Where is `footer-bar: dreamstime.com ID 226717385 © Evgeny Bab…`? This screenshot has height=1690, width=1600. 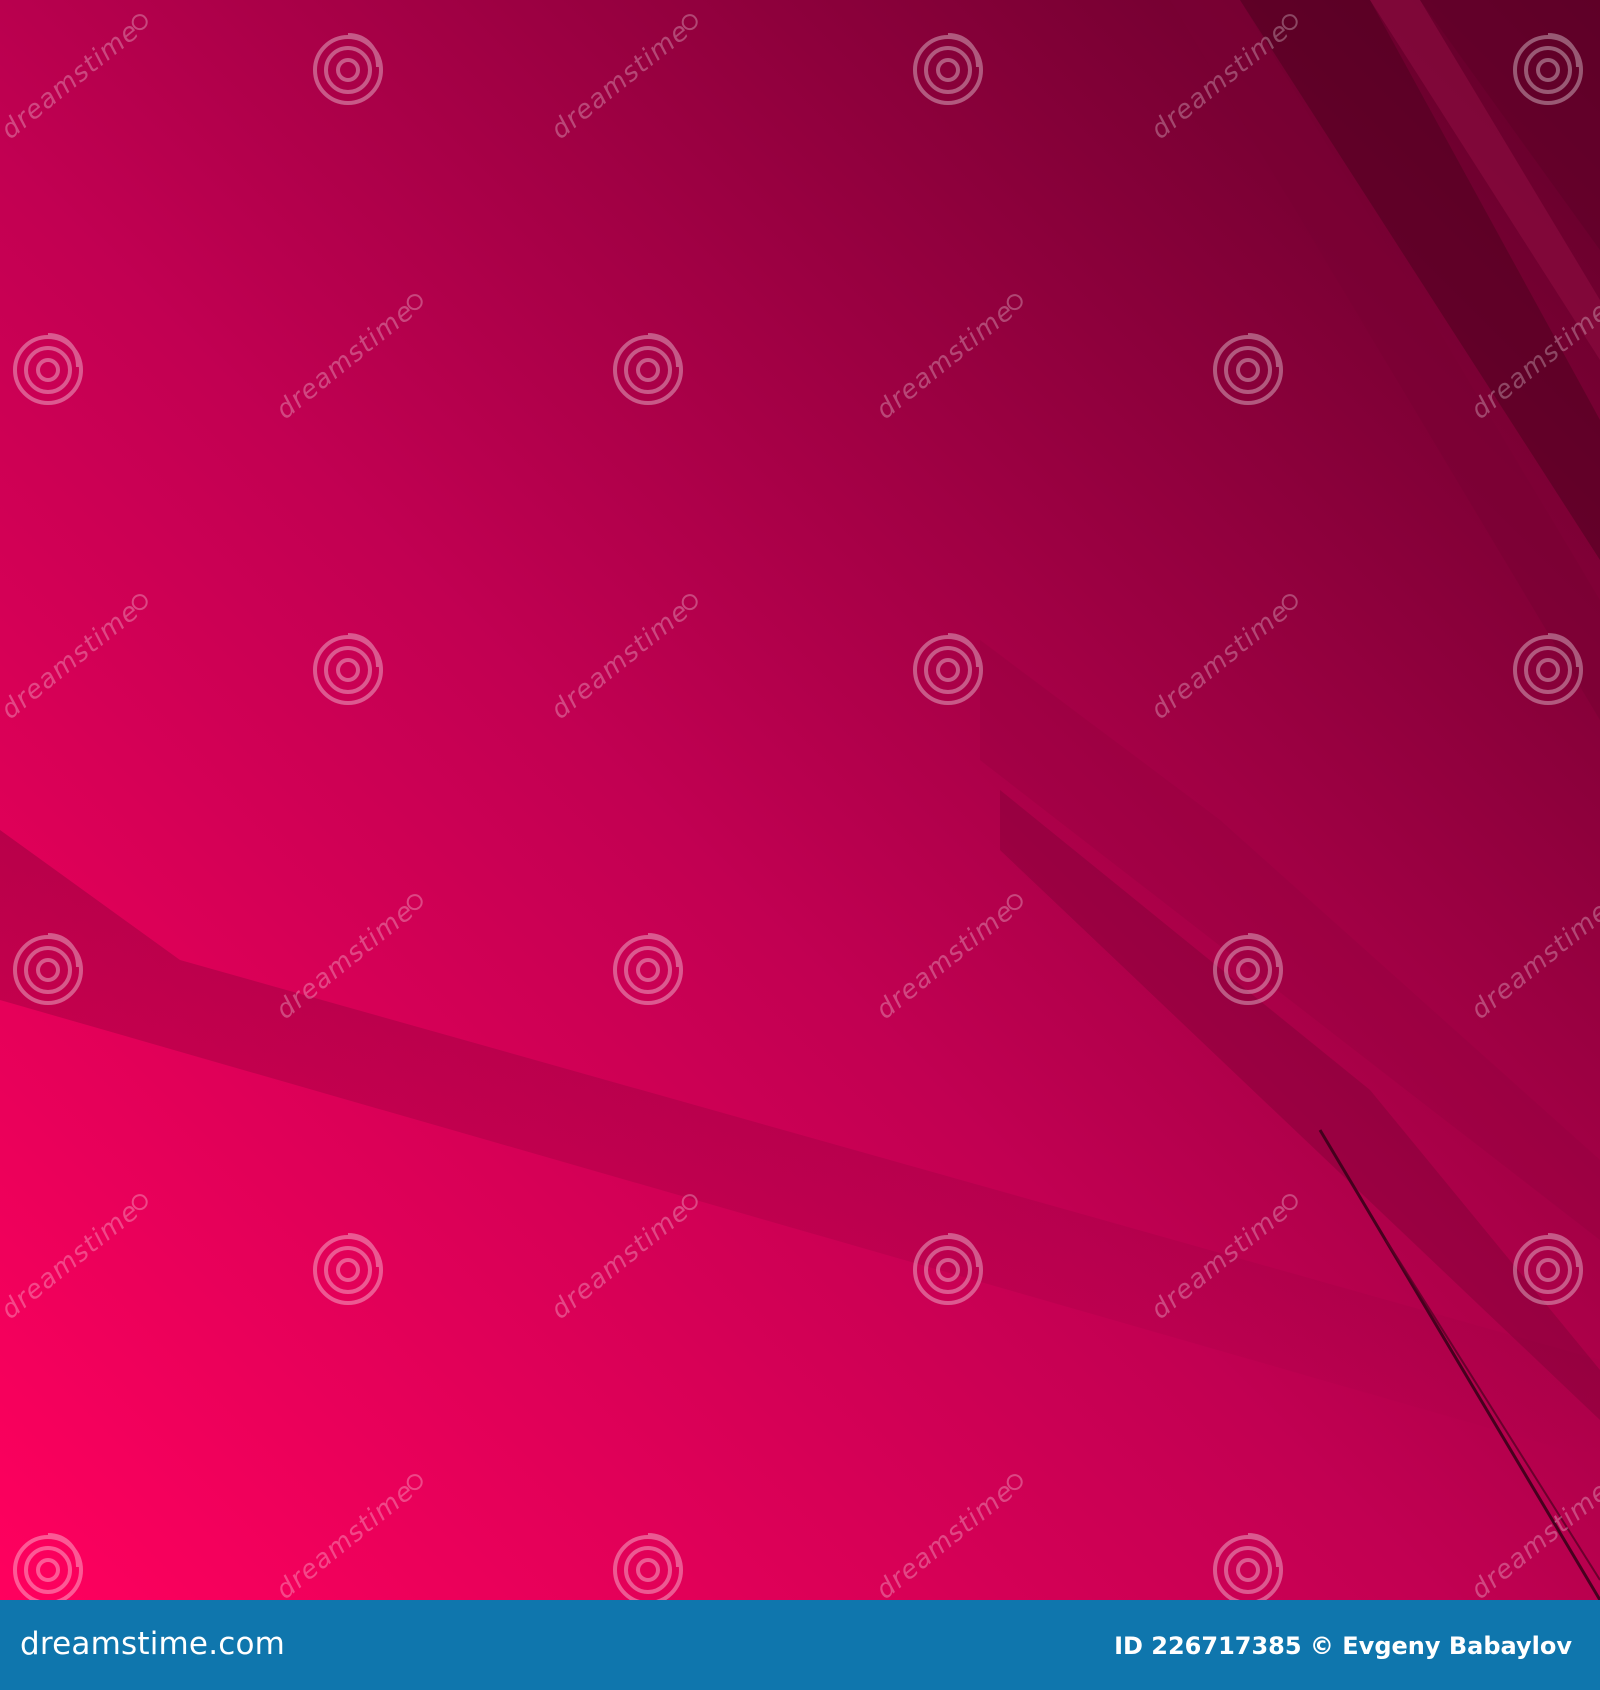 footer-bar: dreamstime.com ID 226717385 © Evgeny Bab… is located at coordinates (800, 1645).